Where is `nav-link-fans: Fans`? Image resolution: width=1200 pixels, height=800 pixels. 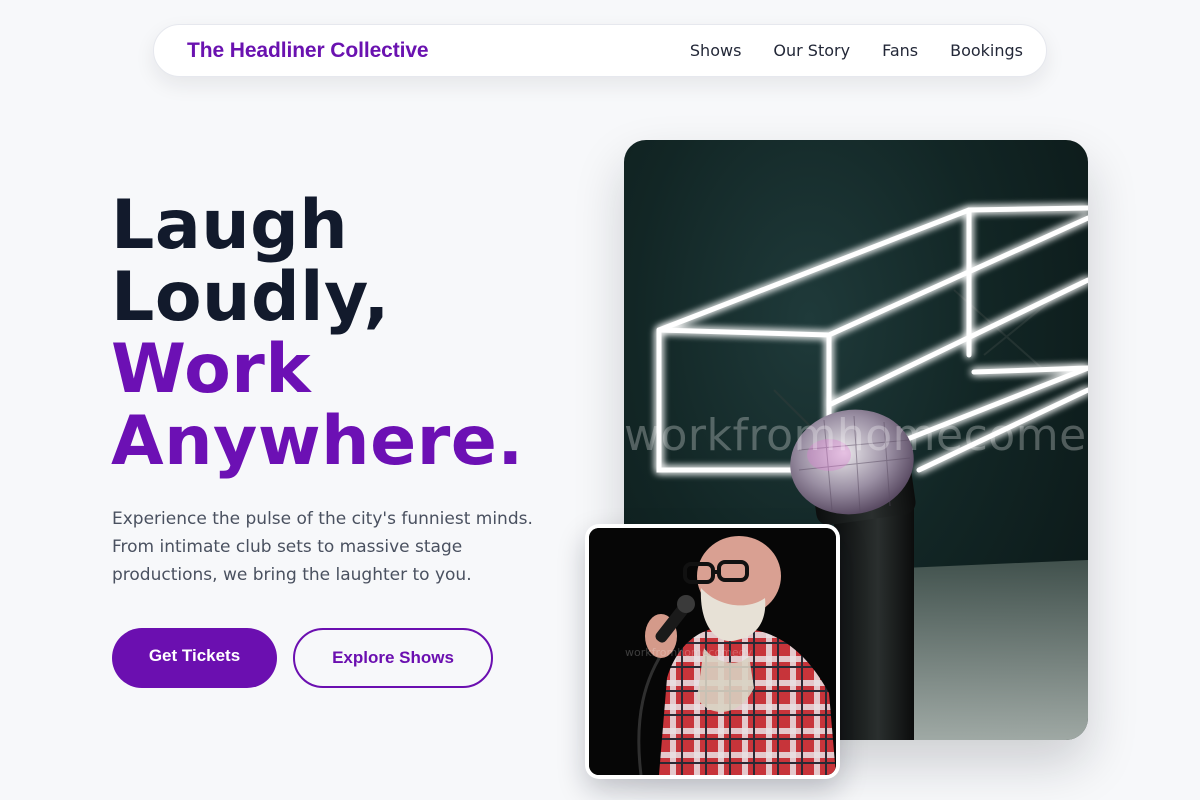 nav-link-fans: Fans is located at coordinates (900, 50).